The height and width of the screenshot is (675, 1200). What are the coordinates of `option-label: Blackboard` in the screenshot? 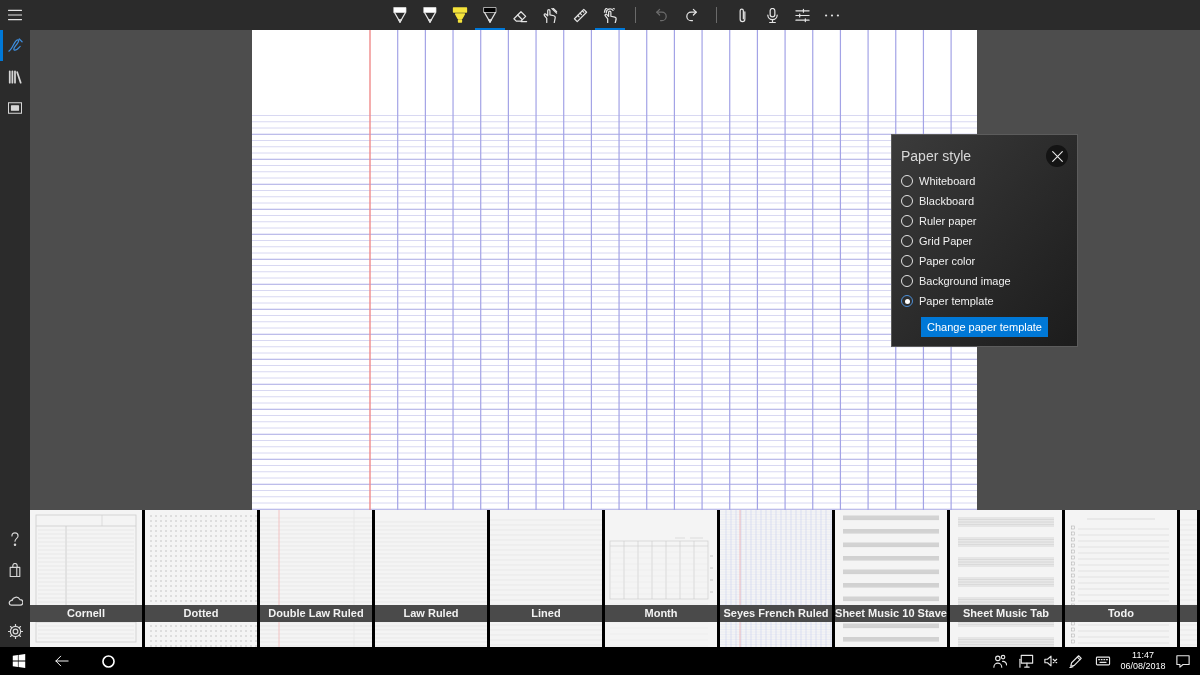 It's located at (947, 201).